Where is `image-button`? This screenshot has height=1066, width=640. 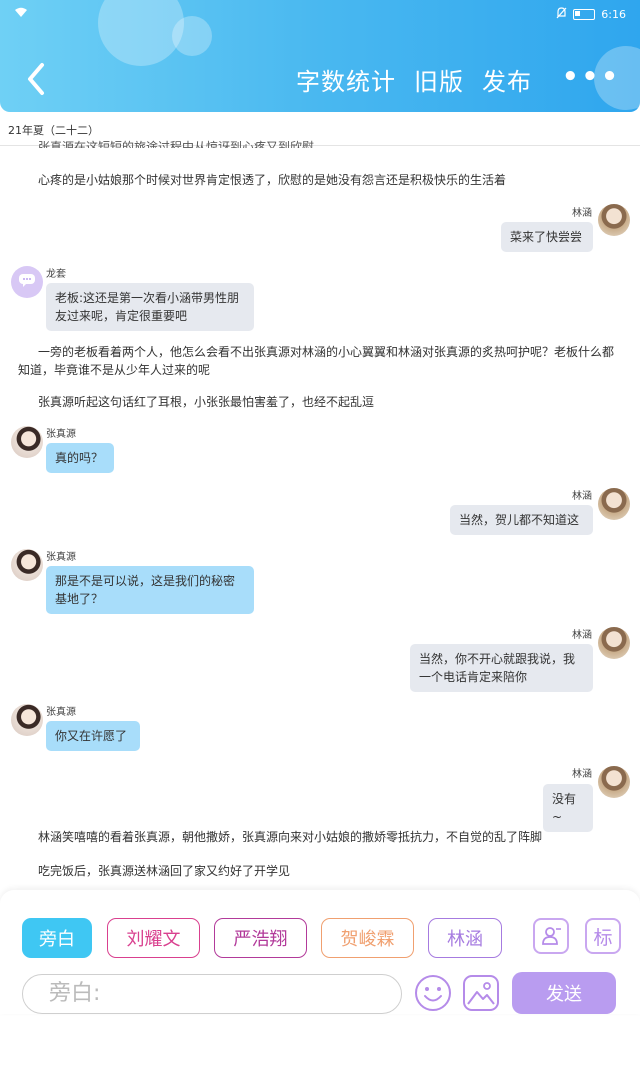 image-button is located at coordinates (481, 993).